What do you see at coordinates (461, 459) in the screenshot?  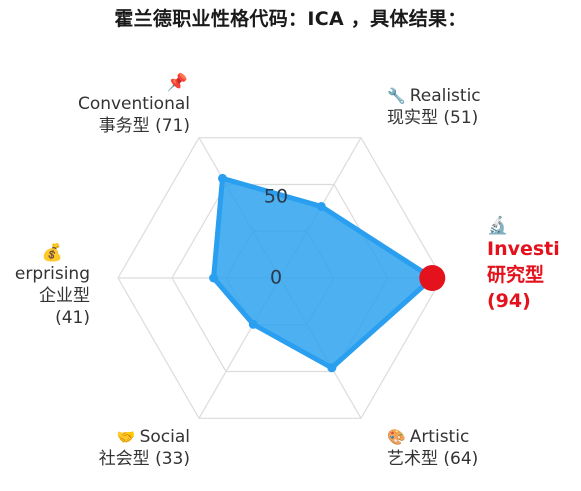 I see `axis-label-value: (64)` at bounding box center [461, 459].